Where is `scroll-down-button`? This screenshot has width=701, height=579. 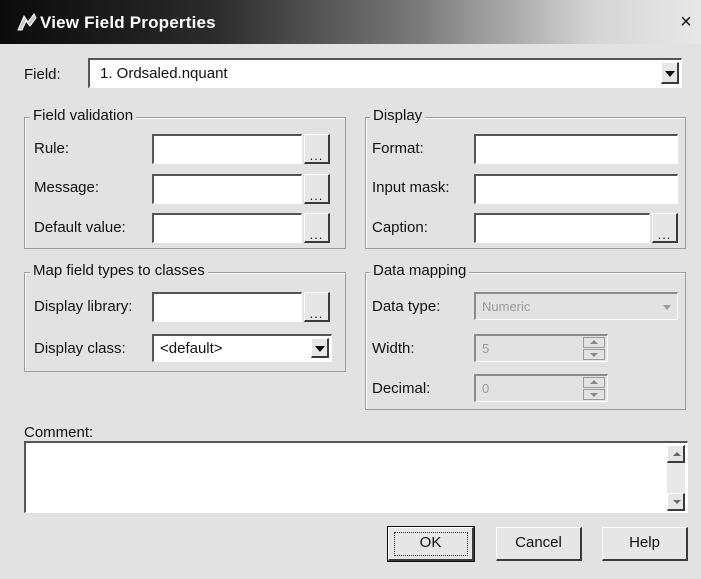 scroll-down-button is located at coordinates (676, 502).